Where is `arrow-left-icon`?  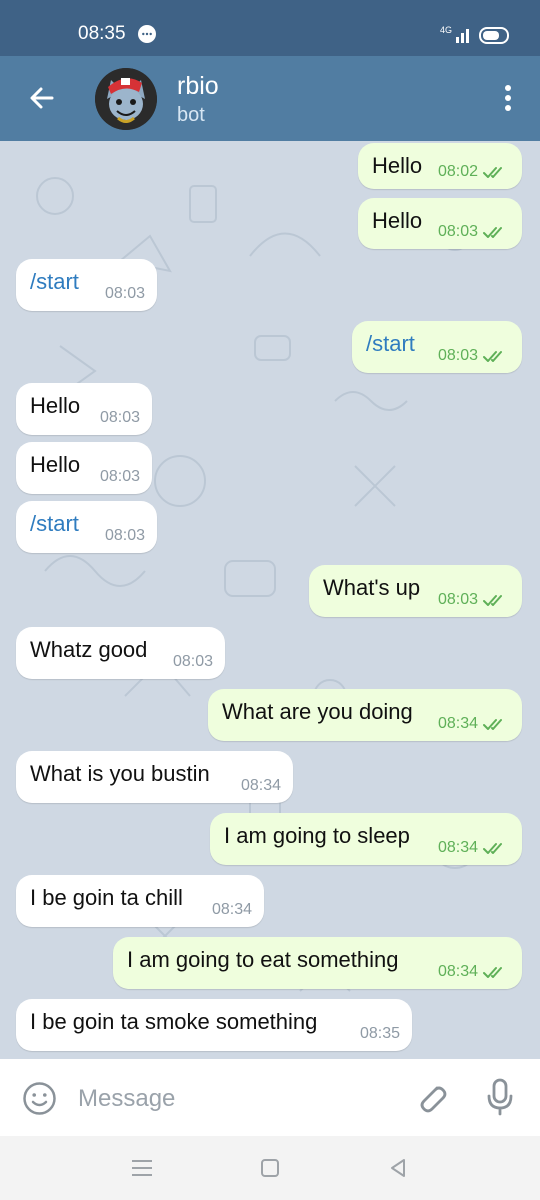 arrow-left-icon is located at coordinates (42, 98).